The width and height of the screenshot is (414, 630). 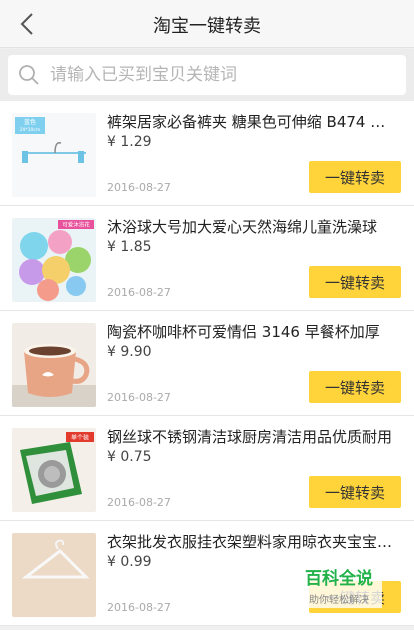 I want to click on product-image: 单个装, so click(x=54, y=470).